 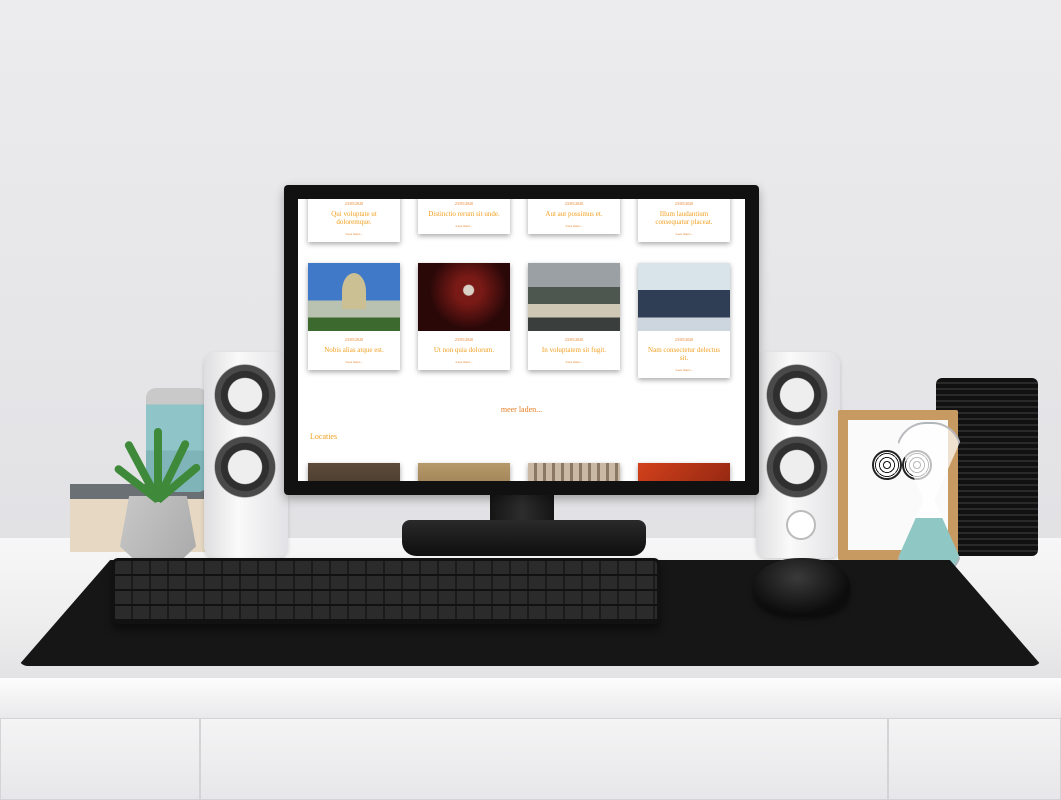 I want to click on card-title: Illum laudantium consequatur placeat., so click(x=684, y=218).